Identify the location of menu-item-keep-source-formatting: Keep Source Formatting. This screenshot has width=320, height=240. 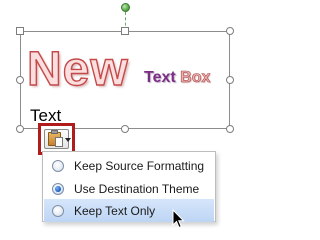
(129, 165).